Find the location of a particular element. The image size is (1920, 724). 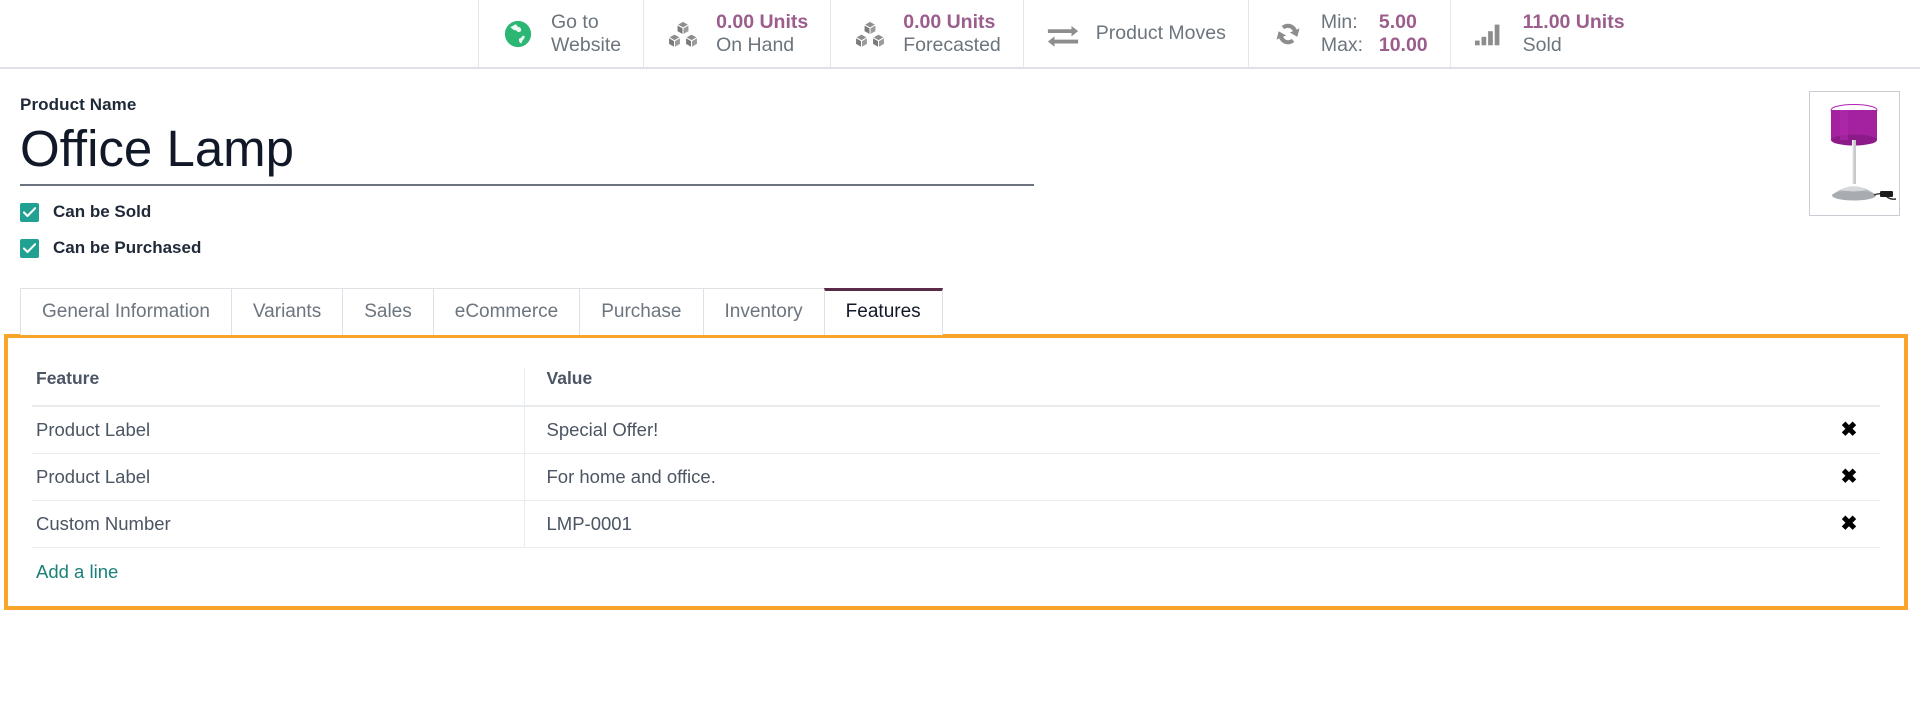

globe-icon is located at coordinates (518, 34).